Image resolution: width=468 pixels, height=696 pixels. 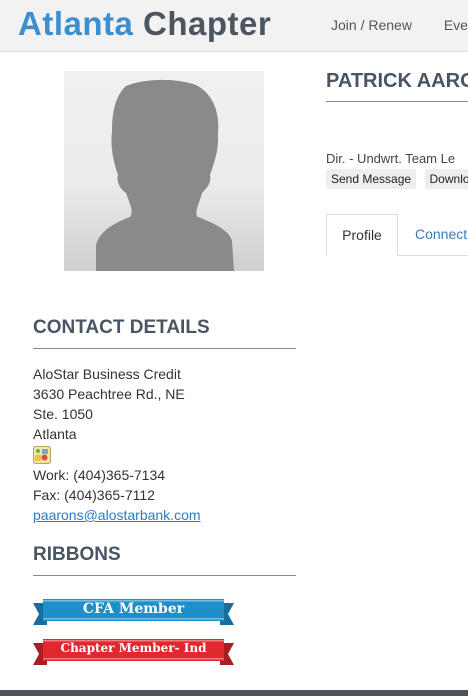 I want to click on site-header: Atlanta Chapter Join / Renew Even, so click(x=234, y=26).